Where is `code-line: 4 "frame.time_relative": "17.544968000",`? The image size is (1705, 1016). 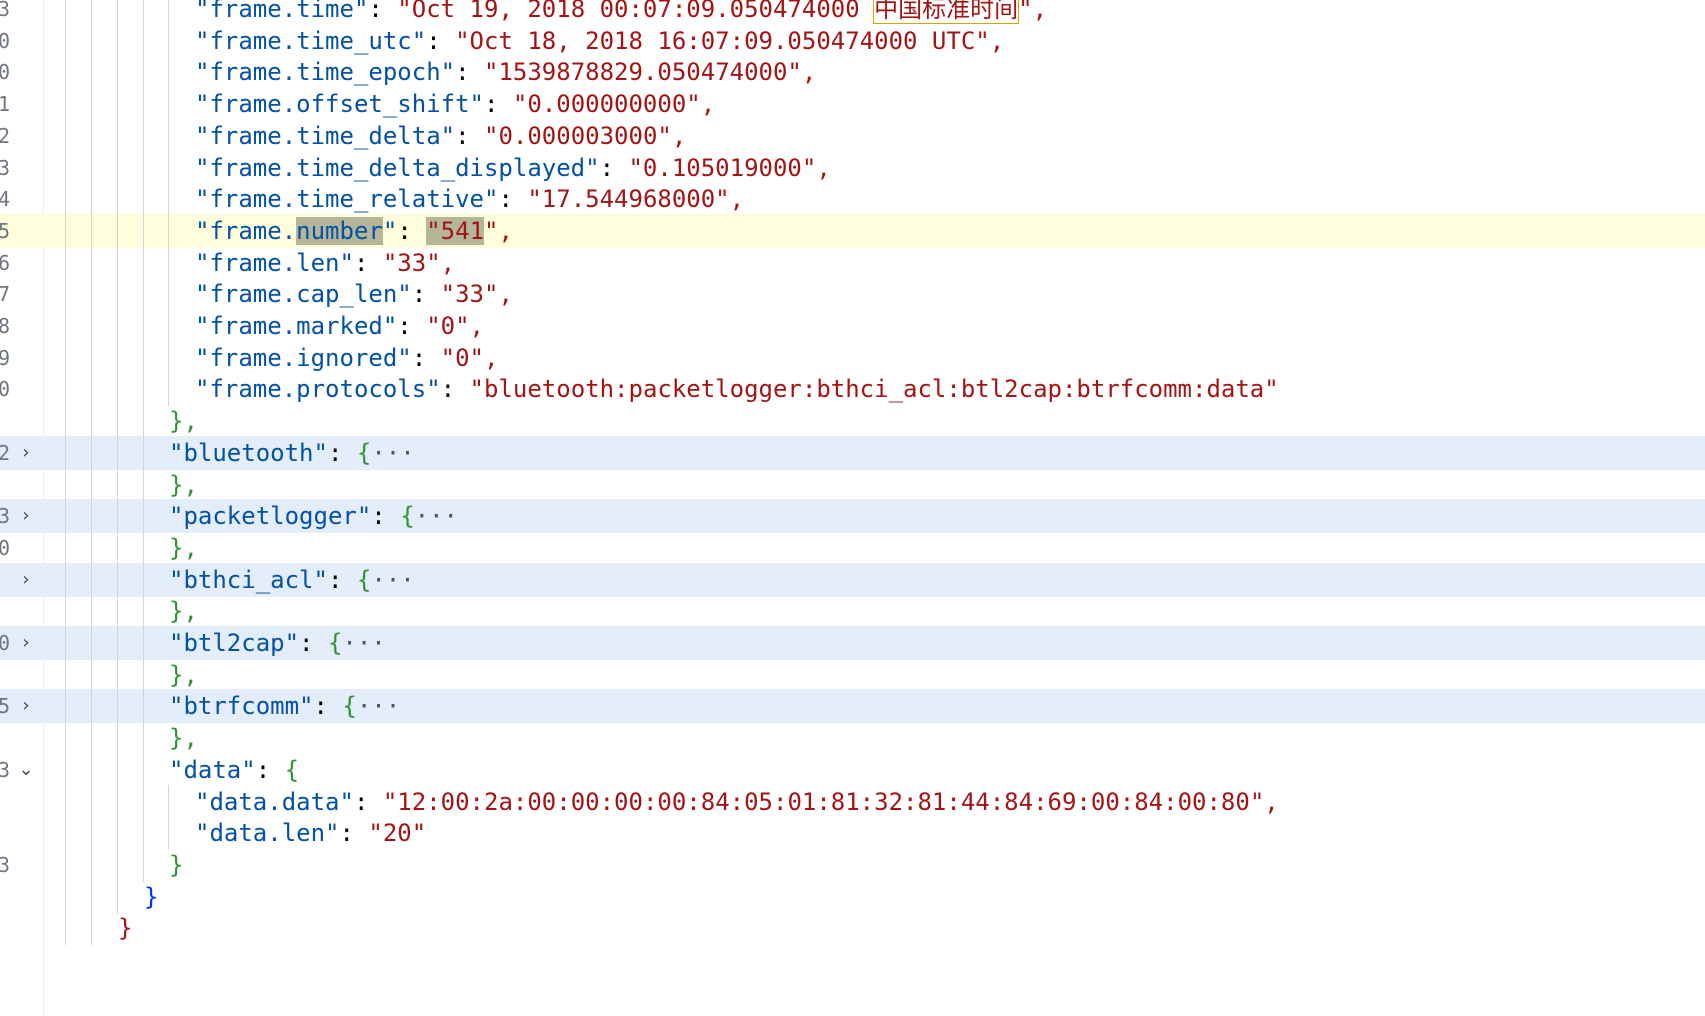
code-line: 4 "frame.time_relative": "17.544968000", is located at coordinates (852, 199).